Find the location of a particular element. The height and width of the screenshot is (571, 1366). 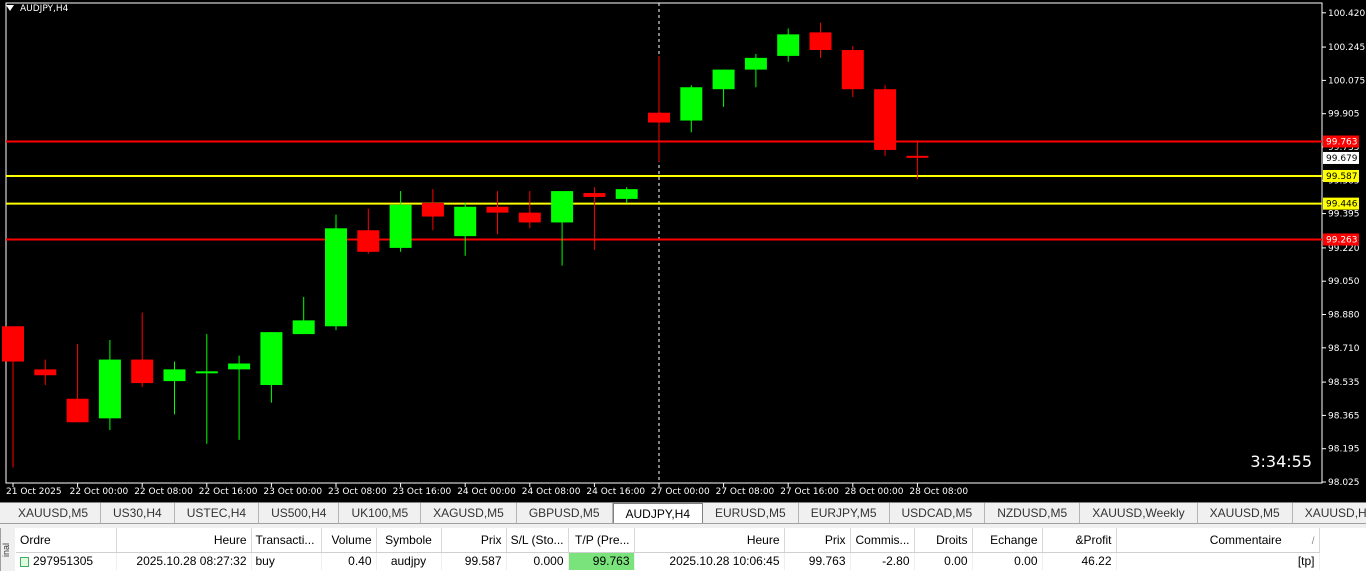

level-price-label: 99.263 is located at coordinates (1342, 240).